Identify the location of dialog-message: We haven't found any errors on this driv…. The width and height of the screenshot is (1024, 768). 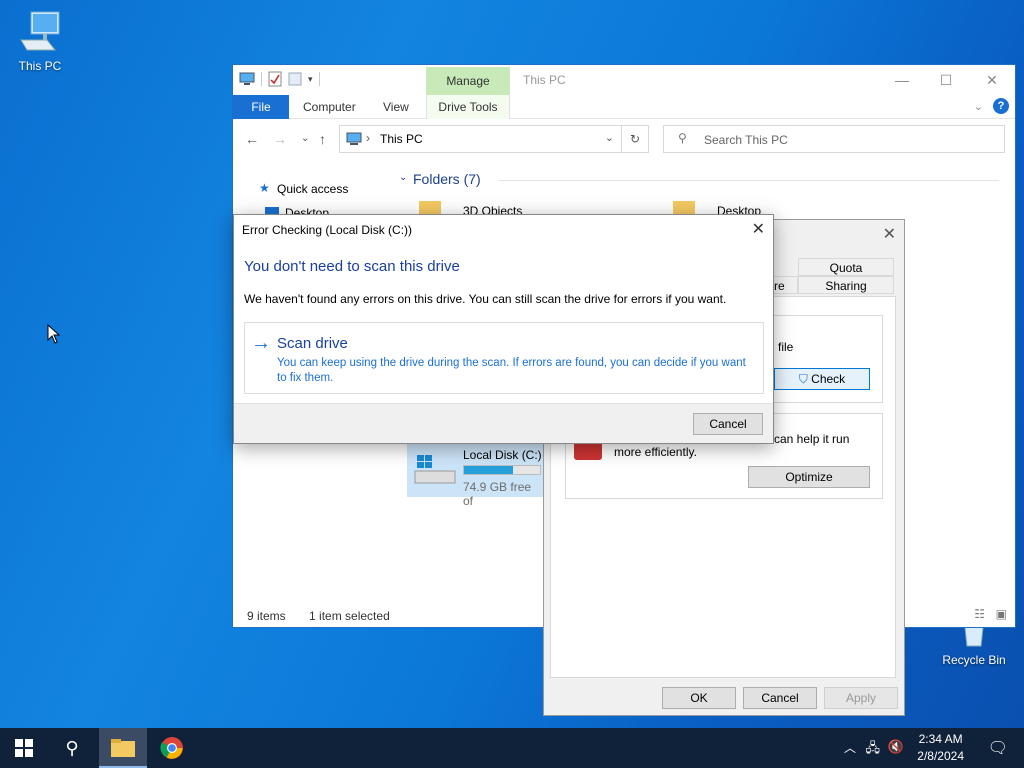
(485, 299).